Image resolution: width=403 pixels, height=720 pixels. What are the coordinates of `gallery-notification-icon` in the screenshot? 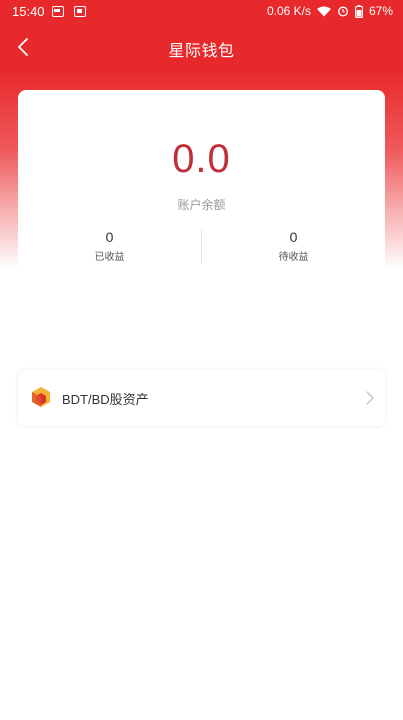 It's located at (80, 11).